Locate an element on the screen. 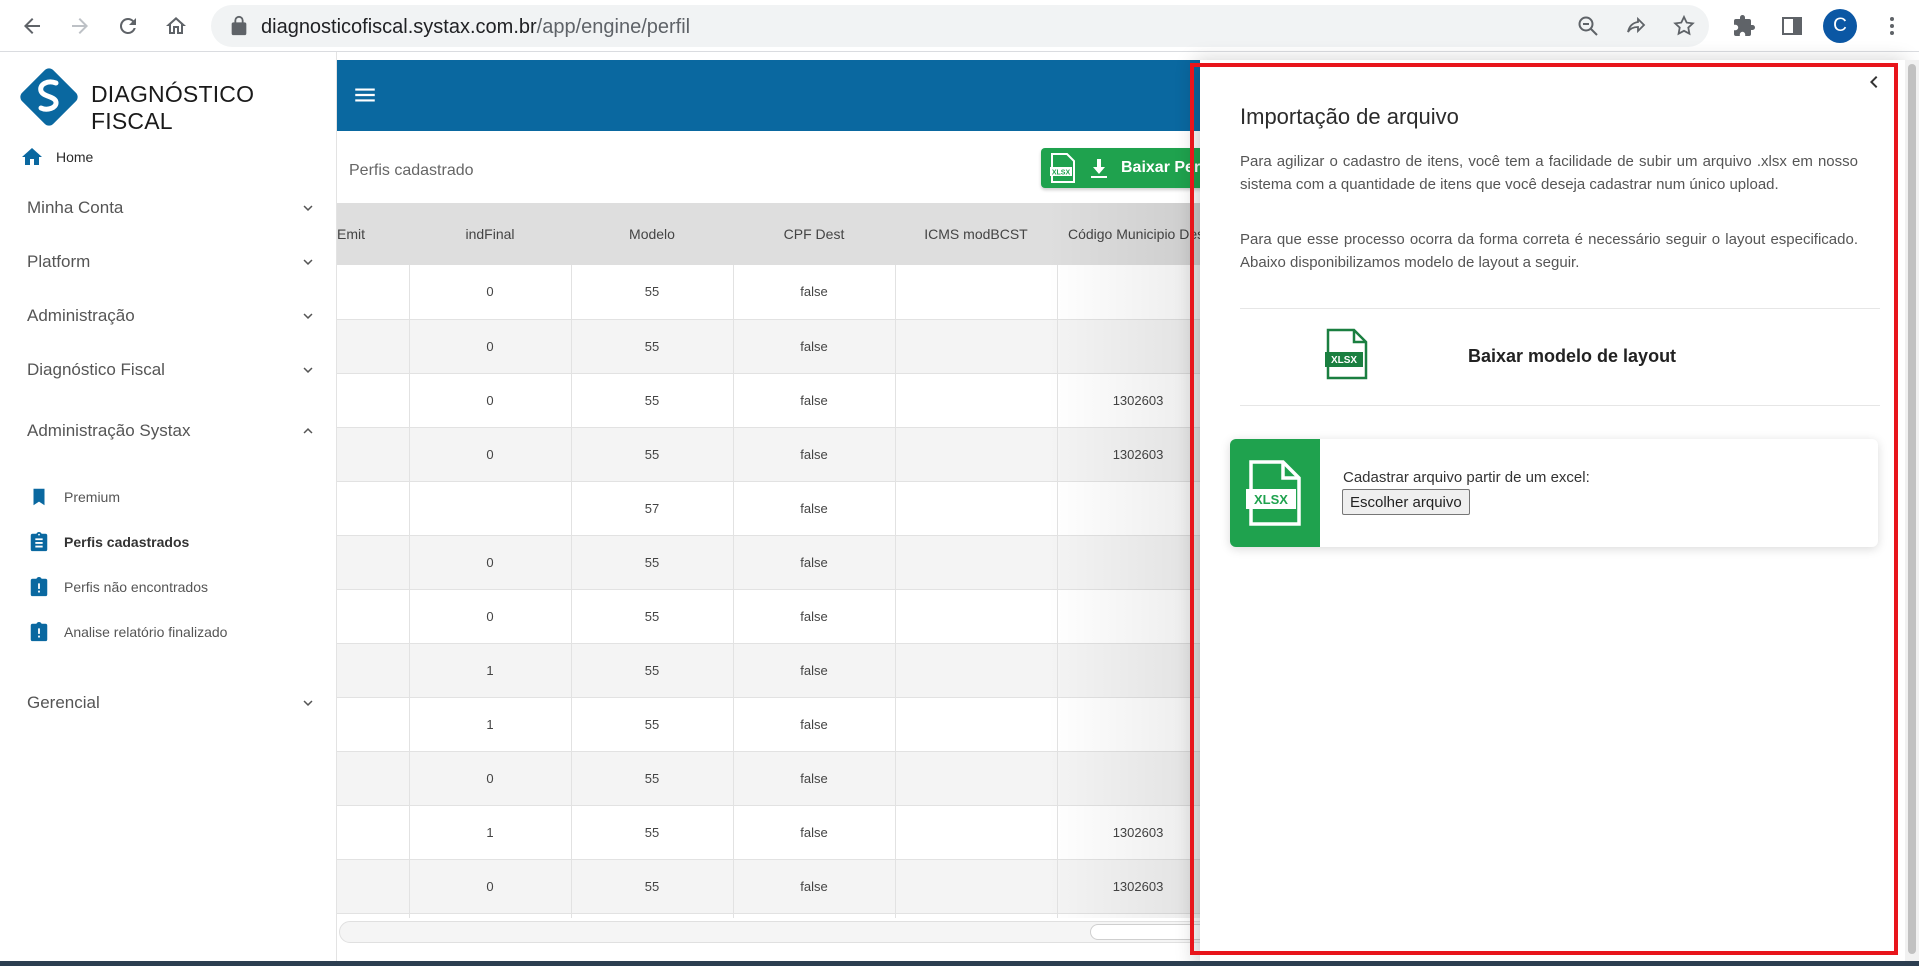 This screenshot has height=966, width=1919. lock-icon is located at coordinates (239, 25).